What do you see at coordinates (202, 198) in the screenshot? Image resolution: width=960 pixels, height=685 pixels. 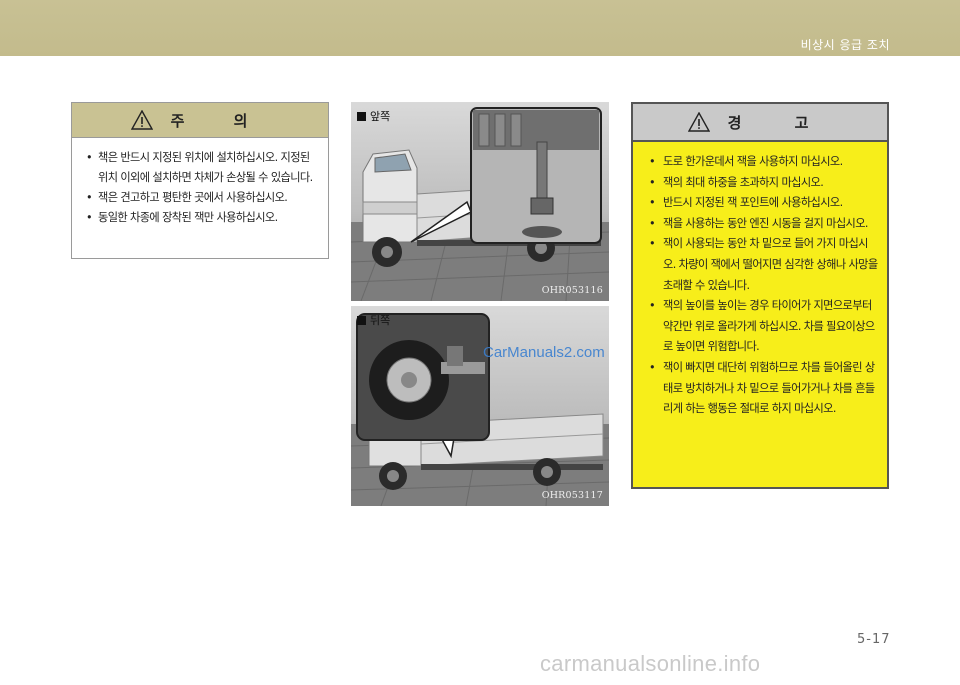 I see `caution-item: 잭은 견고하고 평탄한 곳에서 사용하십시오.` at bounding box center [202, 198].